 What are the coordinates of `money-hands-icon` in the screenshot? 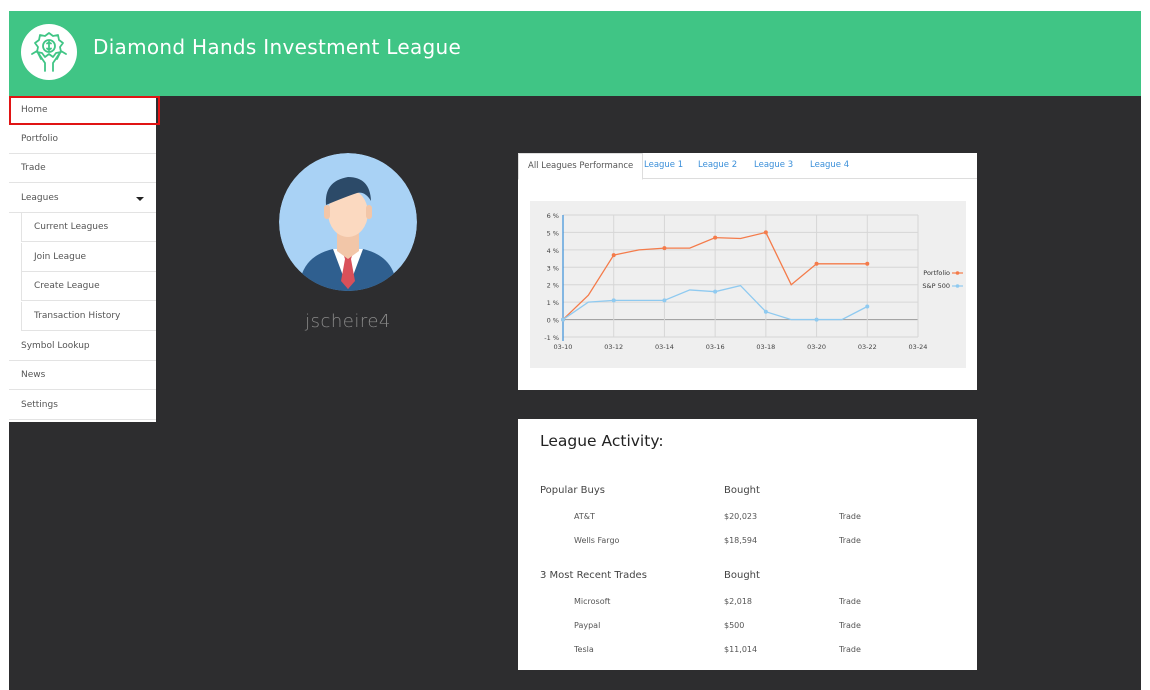 It's located at (49, 52).